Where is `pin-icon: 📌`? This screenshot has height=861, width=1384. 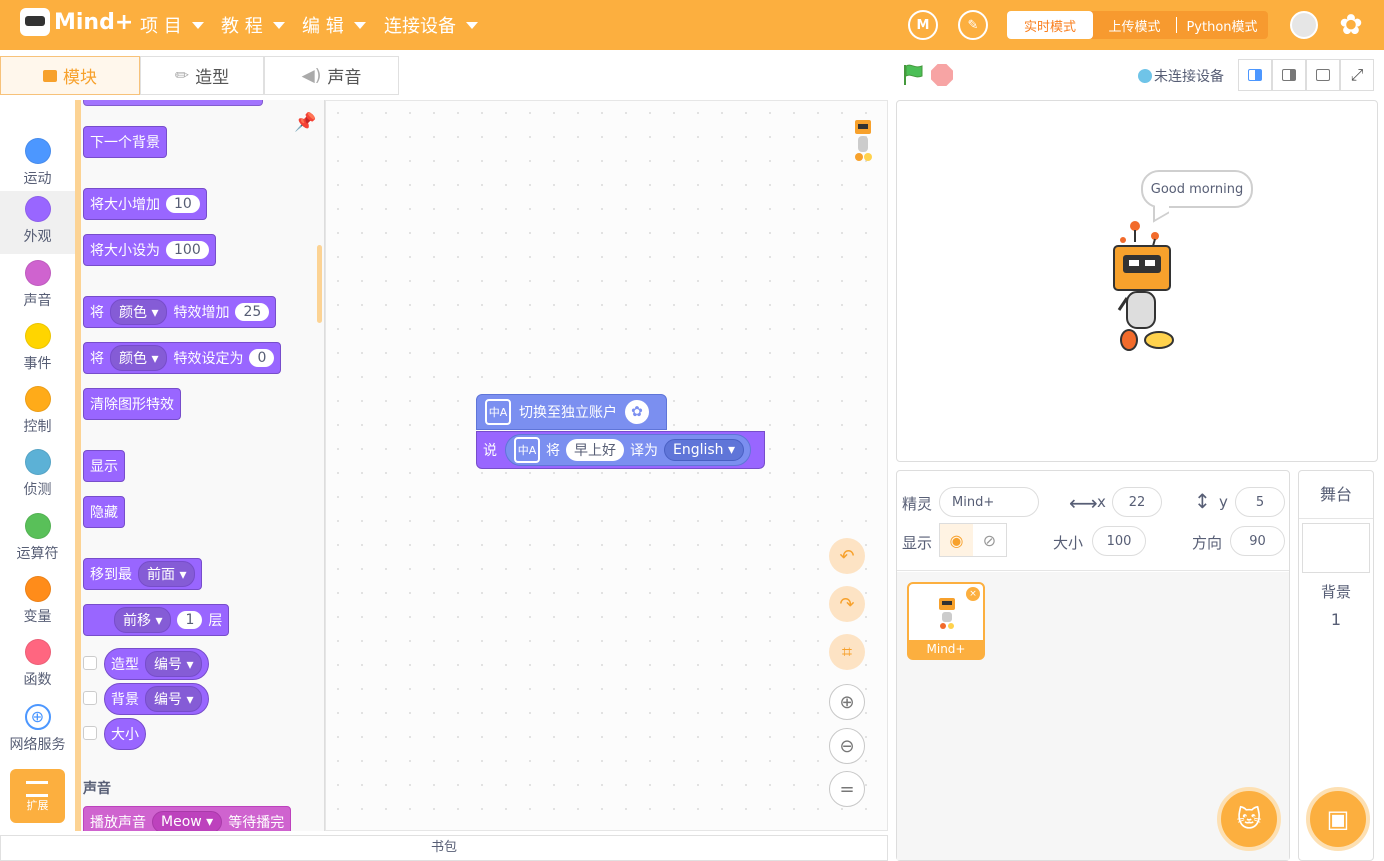
pin-icon: 📌 is located at coordinates (305, 122).